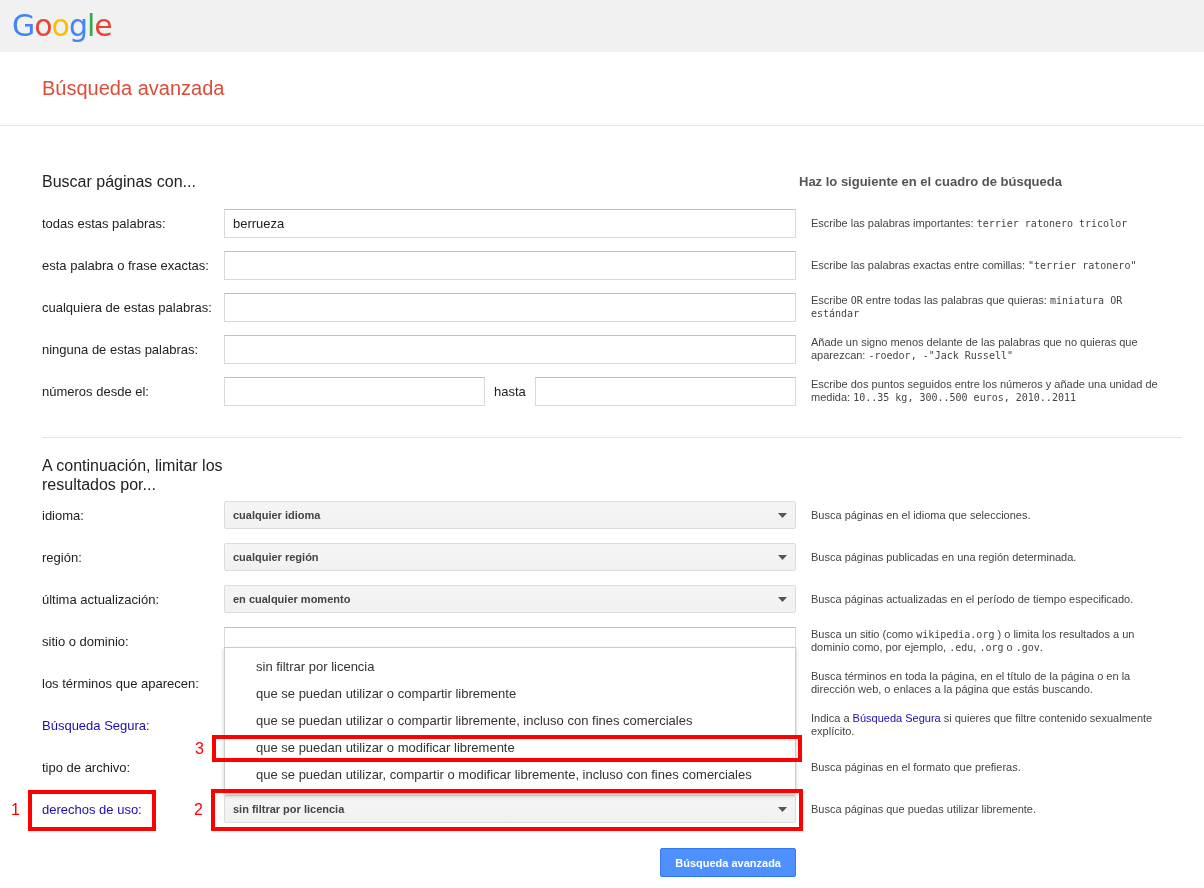  What do you see at coordinates (85, 641) in the screenshot?
I see `field-label: sitio o dominio:` at bounding box center [85, 641].